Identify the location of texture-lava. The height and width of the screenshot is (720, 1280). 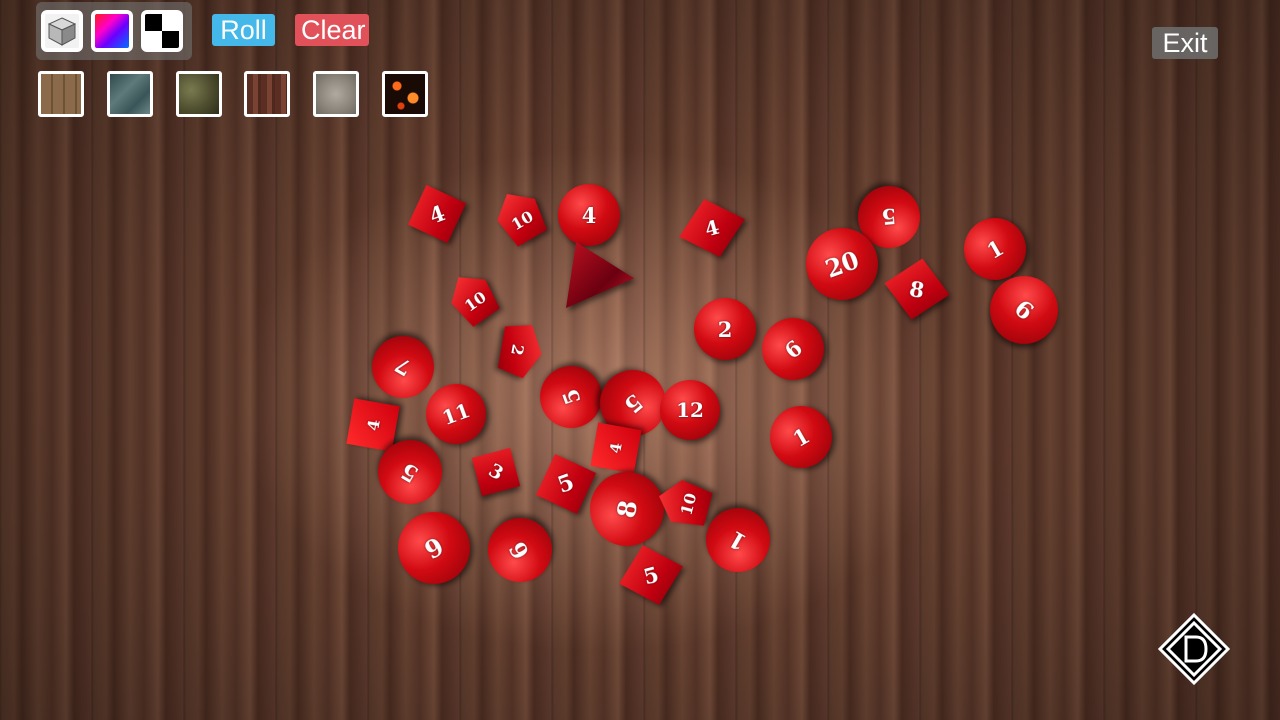
(405, 94).